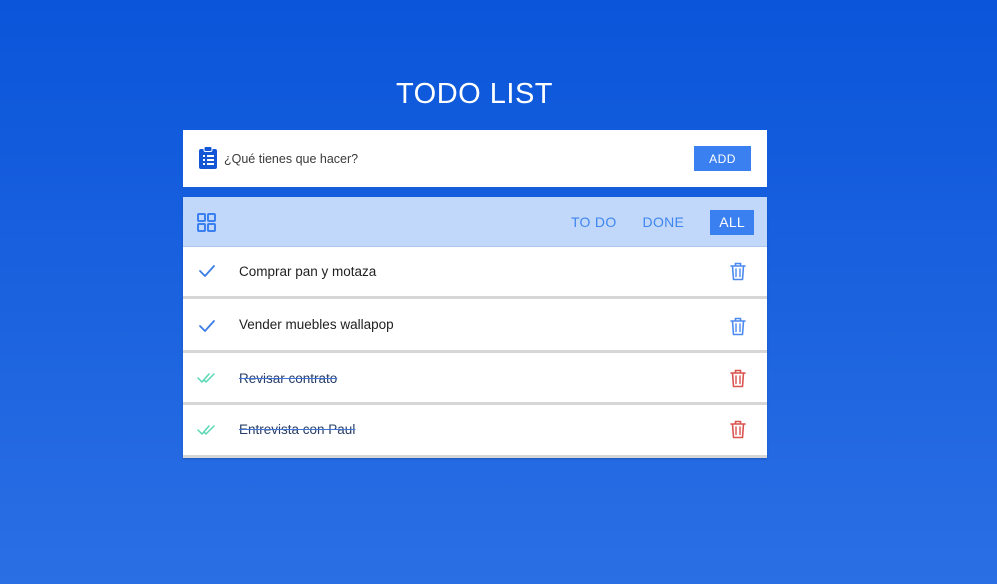  What do you see at coordinates (288, 378) in the screenshot?
I see `todo-text: Revisar contrato` at bounding box center [288, 378].